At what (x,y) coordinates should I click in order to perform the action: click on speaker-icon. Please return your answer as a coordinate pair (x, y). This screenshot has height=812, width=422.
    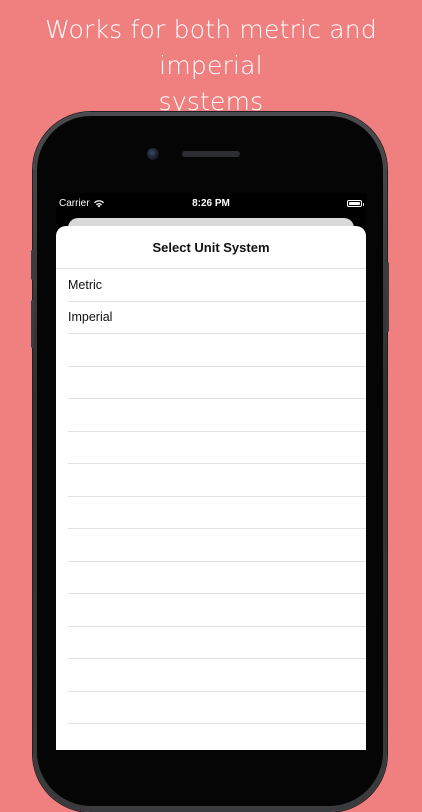
    Looking at the image, I should click on (211, 154).